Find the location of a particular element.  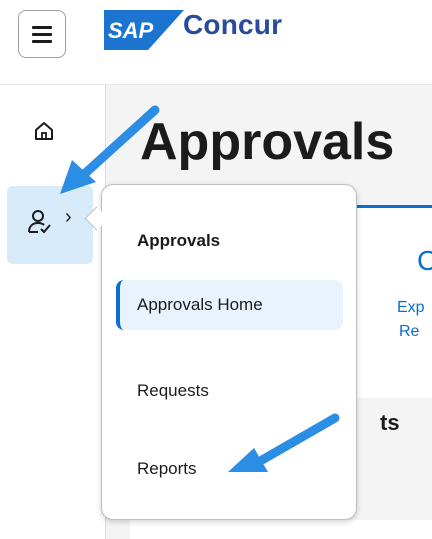

card-link-line2: Re is located at coordinates (409, 332).